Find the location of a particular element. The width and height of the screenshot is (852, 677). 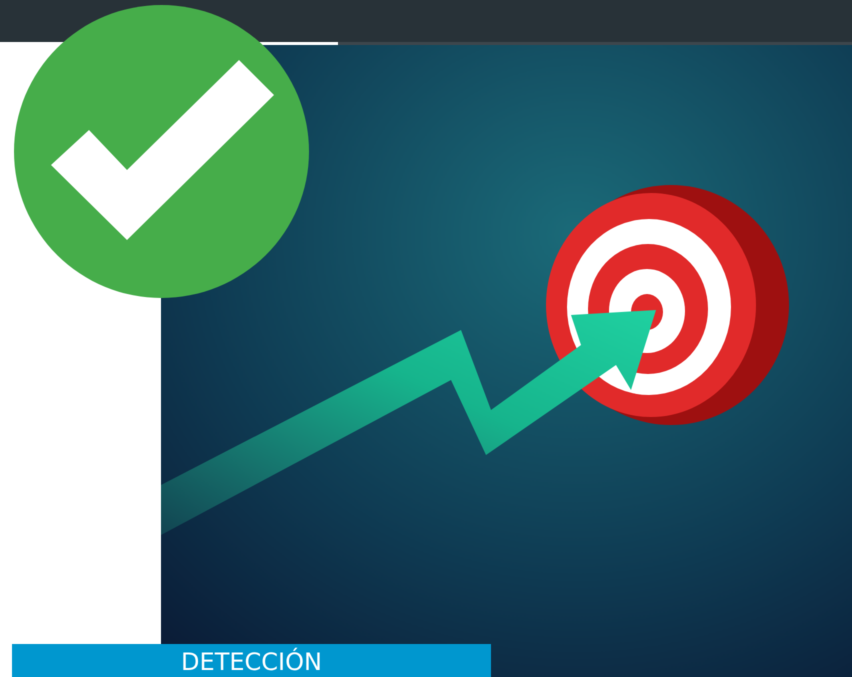

section-heading: DETECCIÓN is located at coordinates (251, 660).